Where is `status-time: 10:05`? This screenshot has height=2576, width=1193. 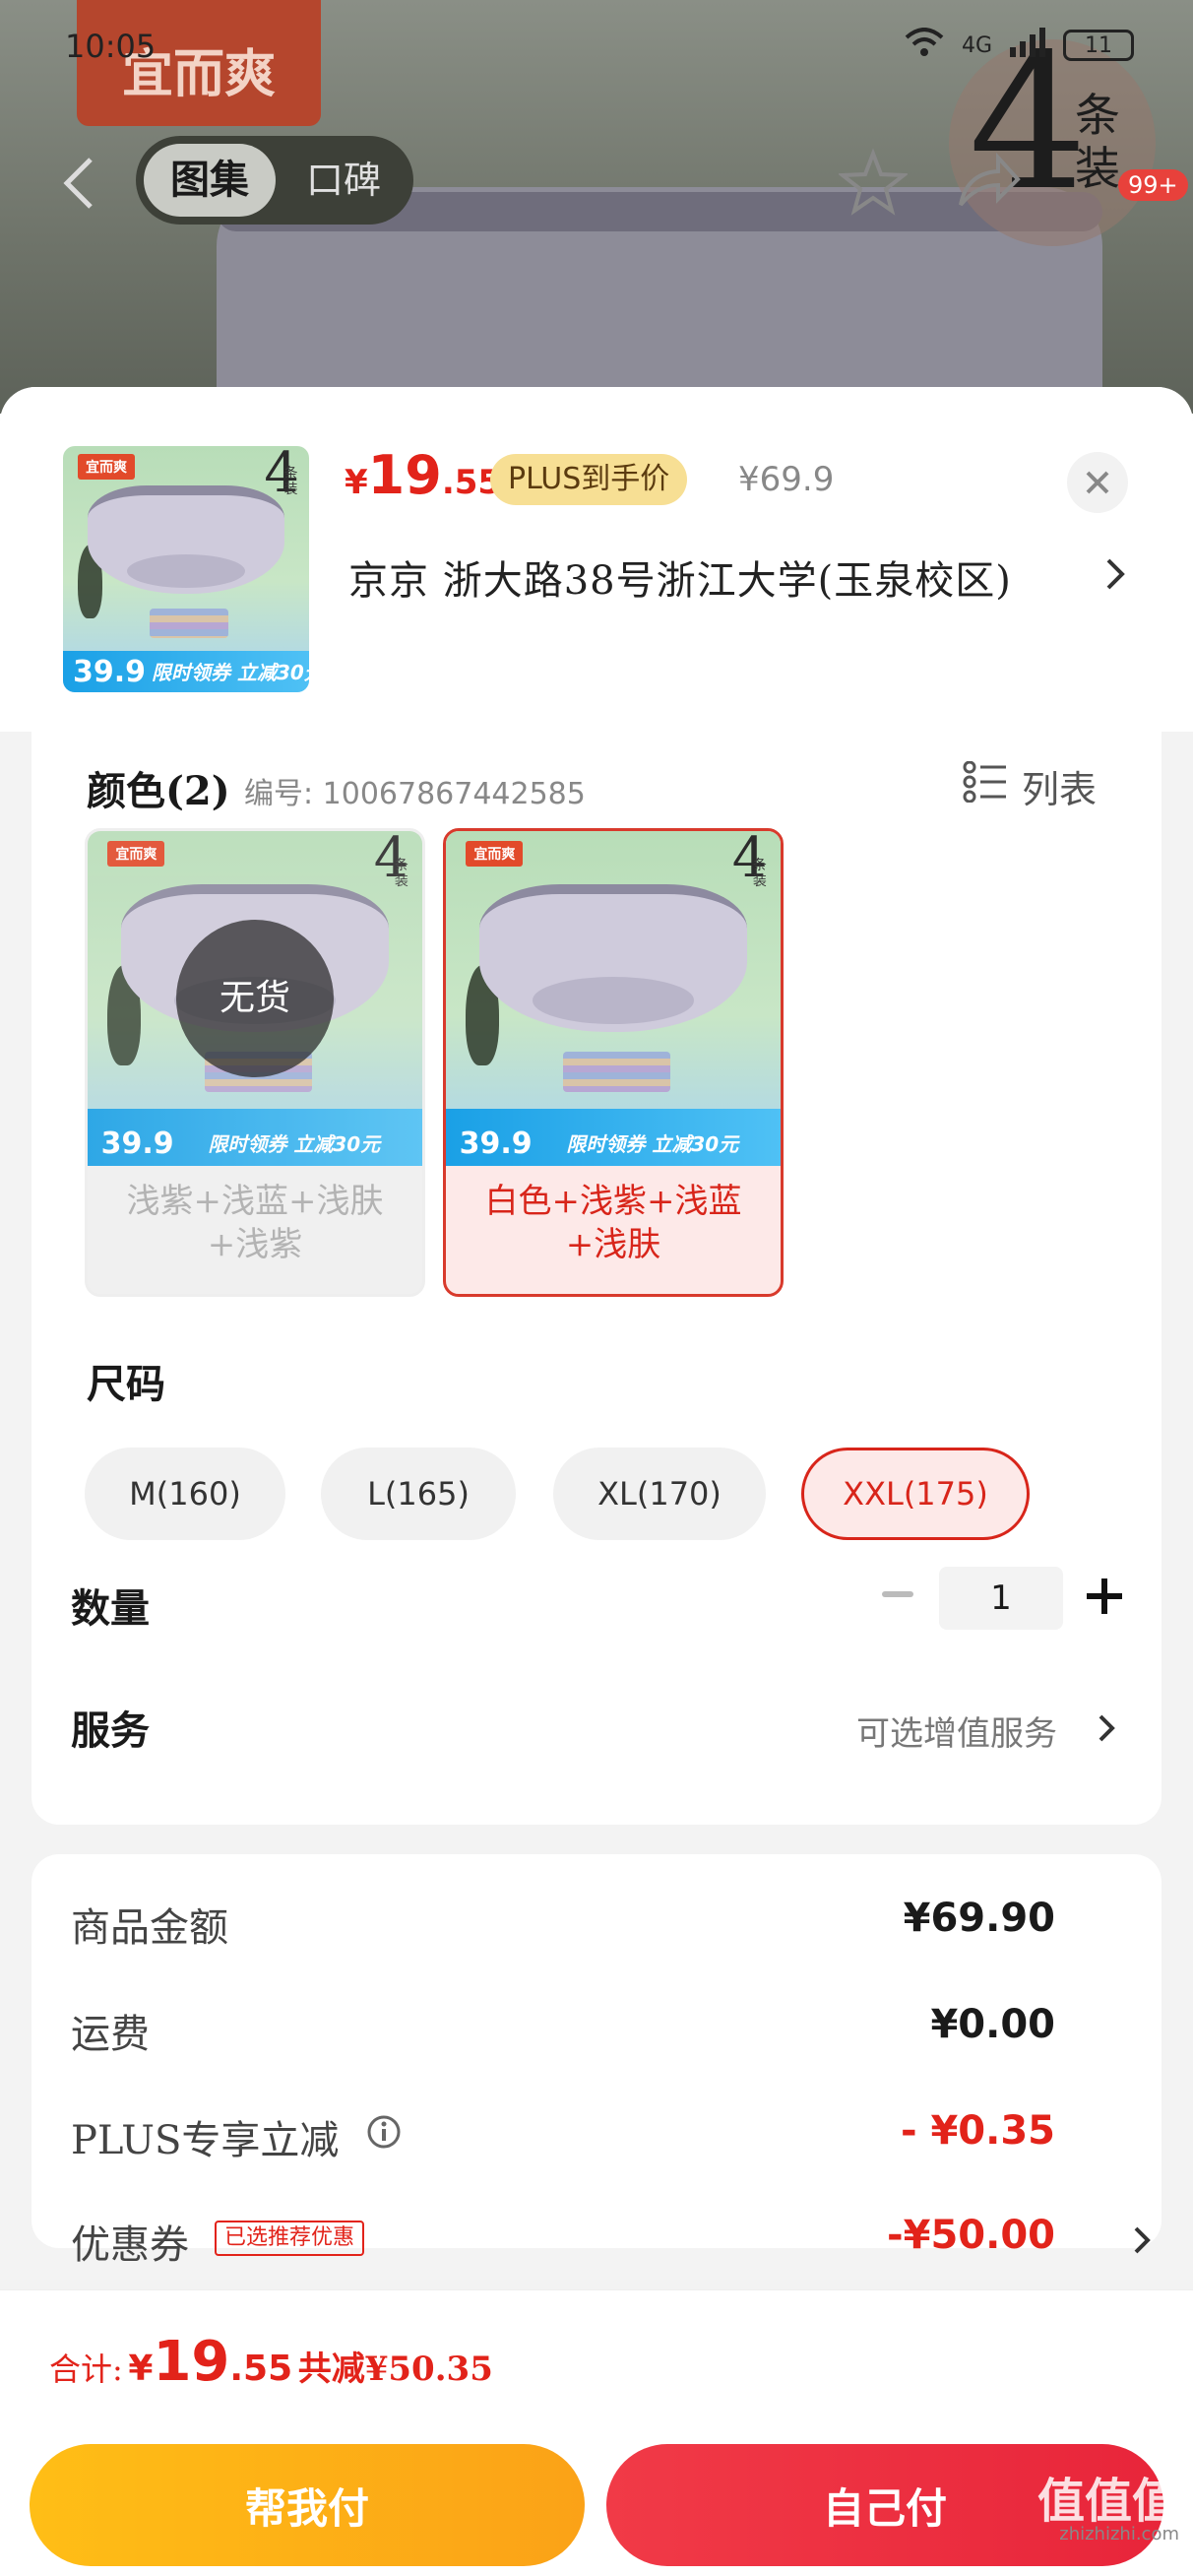
status-time: 10:05 is located at coordinates (111, 46).